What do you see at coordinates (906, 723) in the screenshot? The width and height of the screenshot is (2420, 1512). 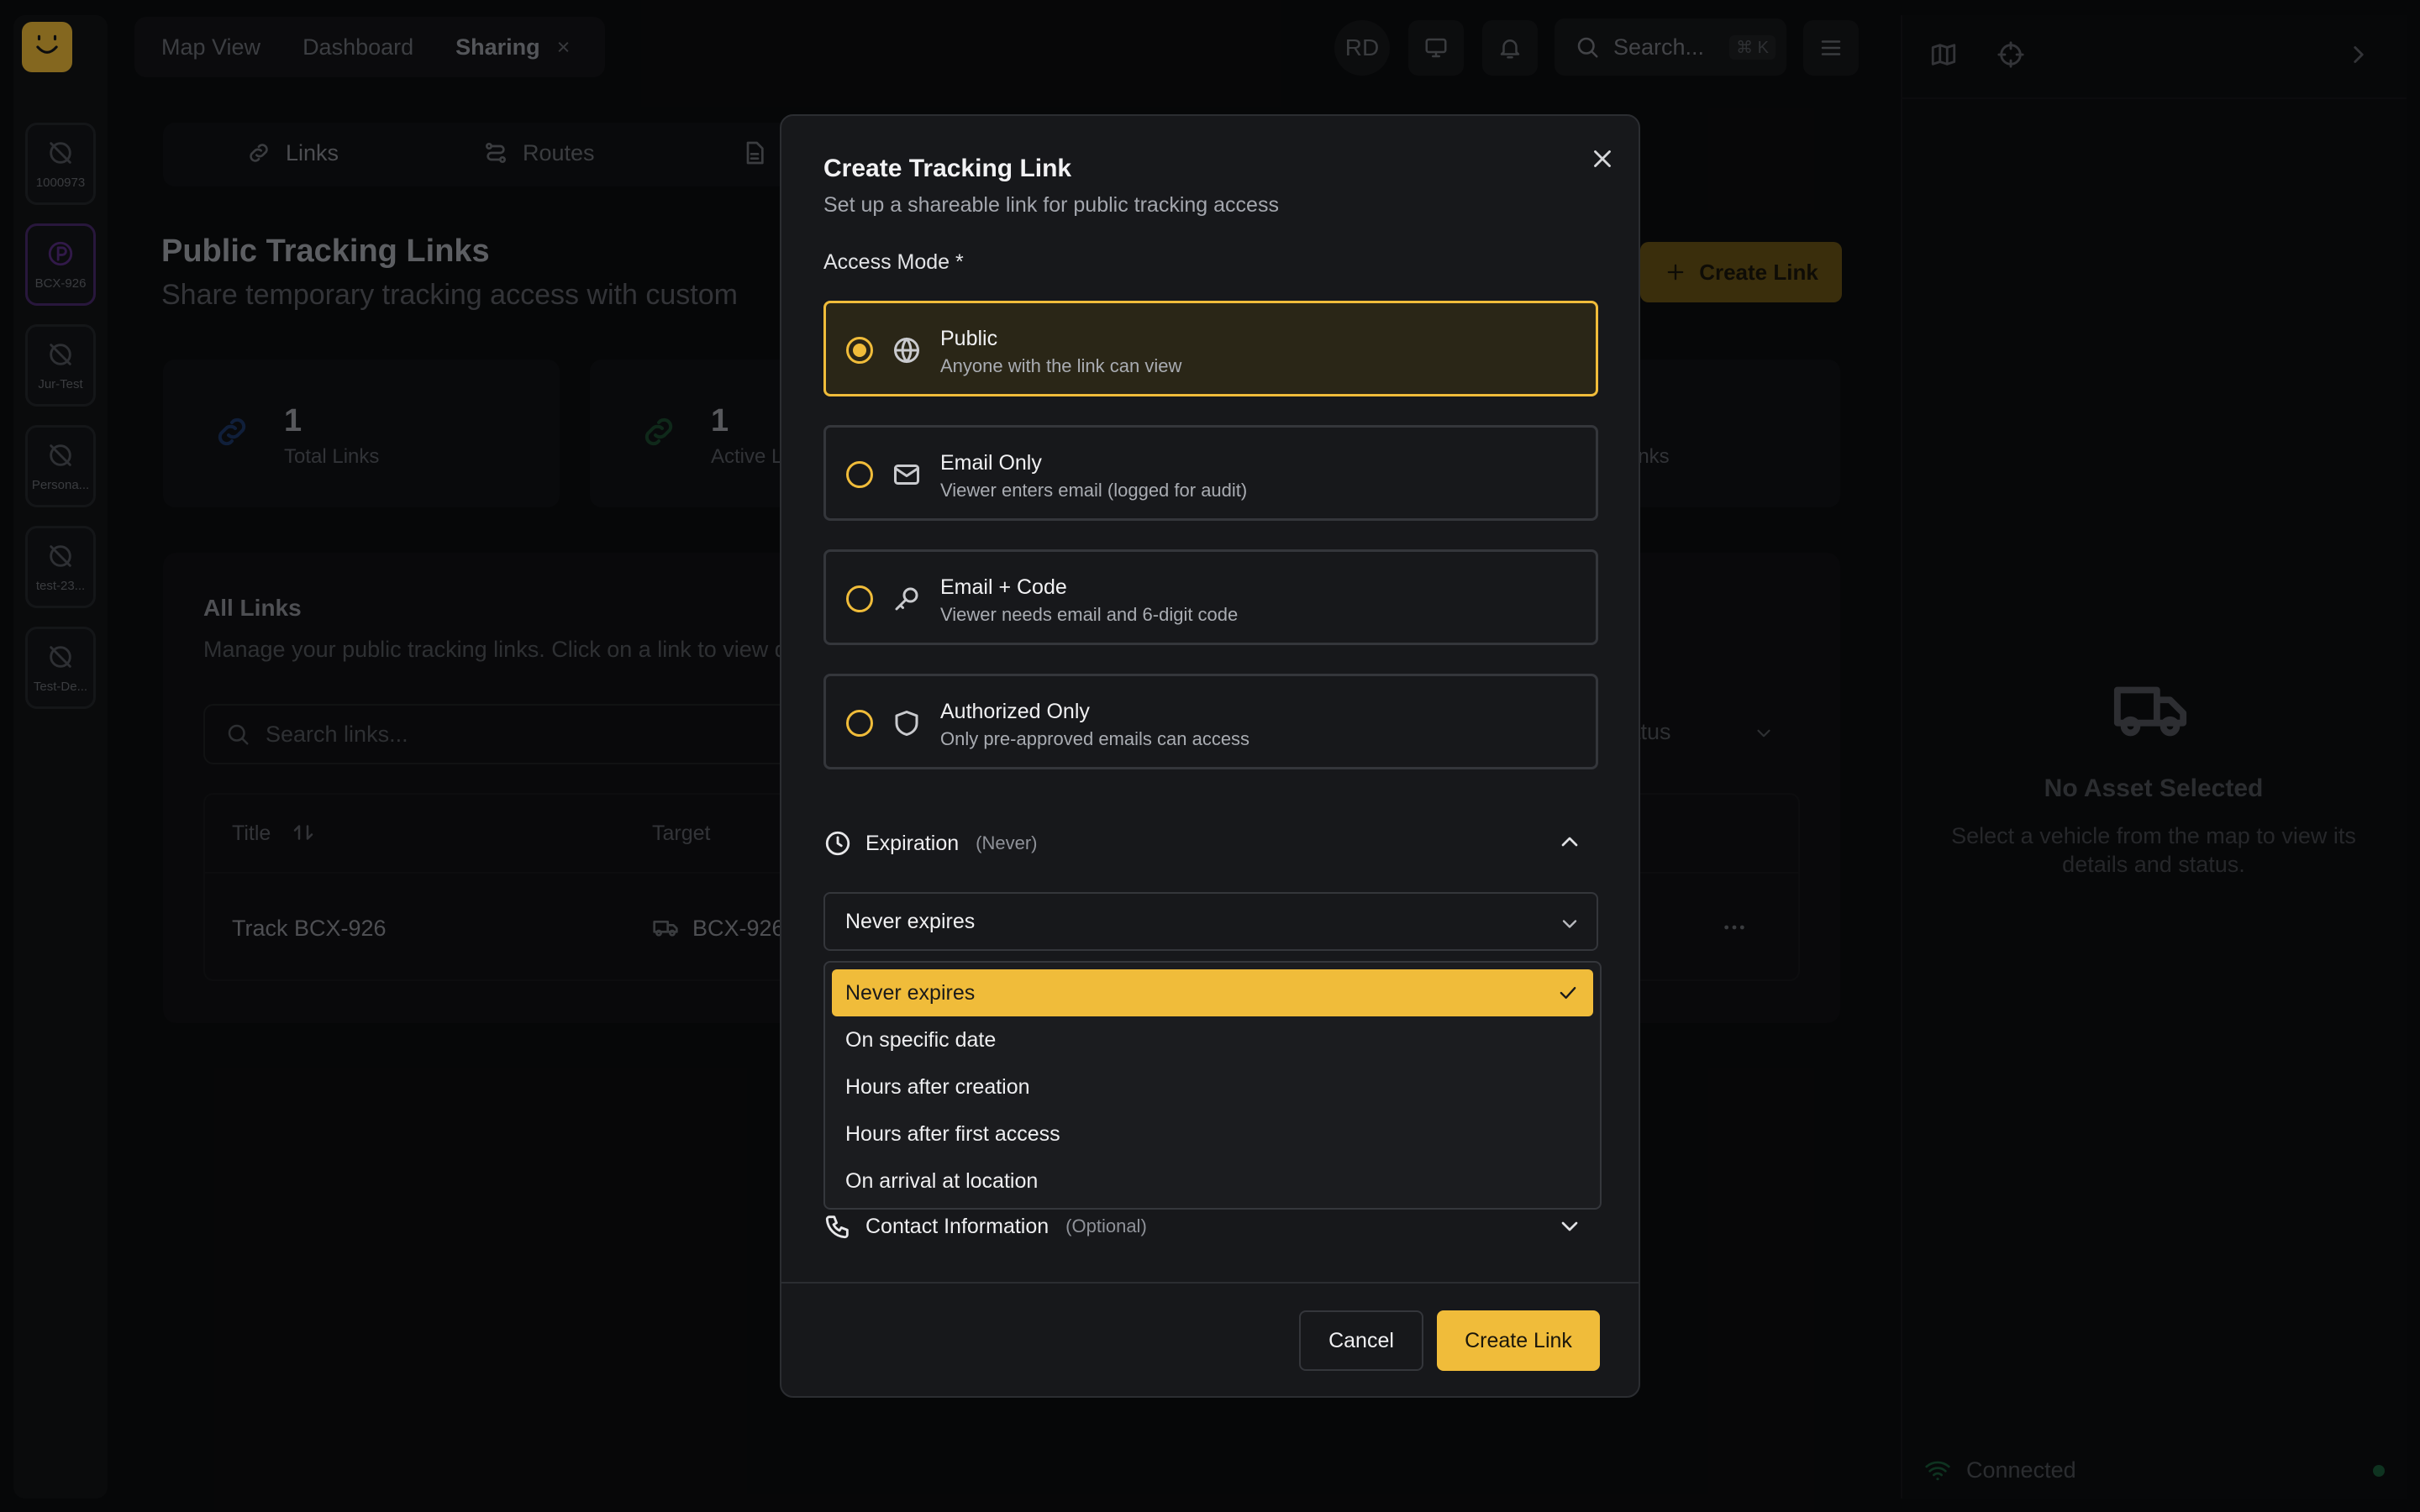 I see `shield-icon` at bounding box center [906, 723].